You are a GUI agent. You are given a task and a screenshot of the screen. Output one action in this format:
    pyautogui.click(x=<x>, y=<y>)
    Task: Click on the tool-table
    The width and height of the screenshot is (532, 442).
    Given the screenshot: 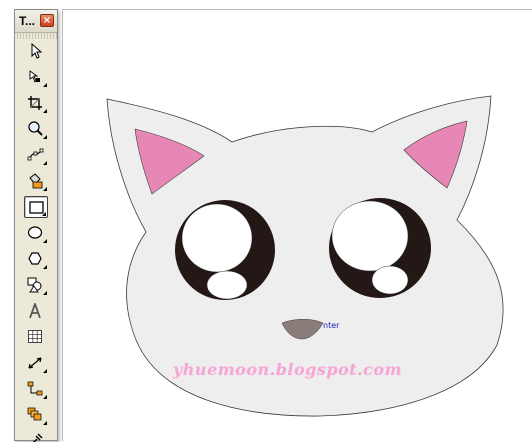 What is the action you would take?
    pyautogui.click(x=36, y=337)
    